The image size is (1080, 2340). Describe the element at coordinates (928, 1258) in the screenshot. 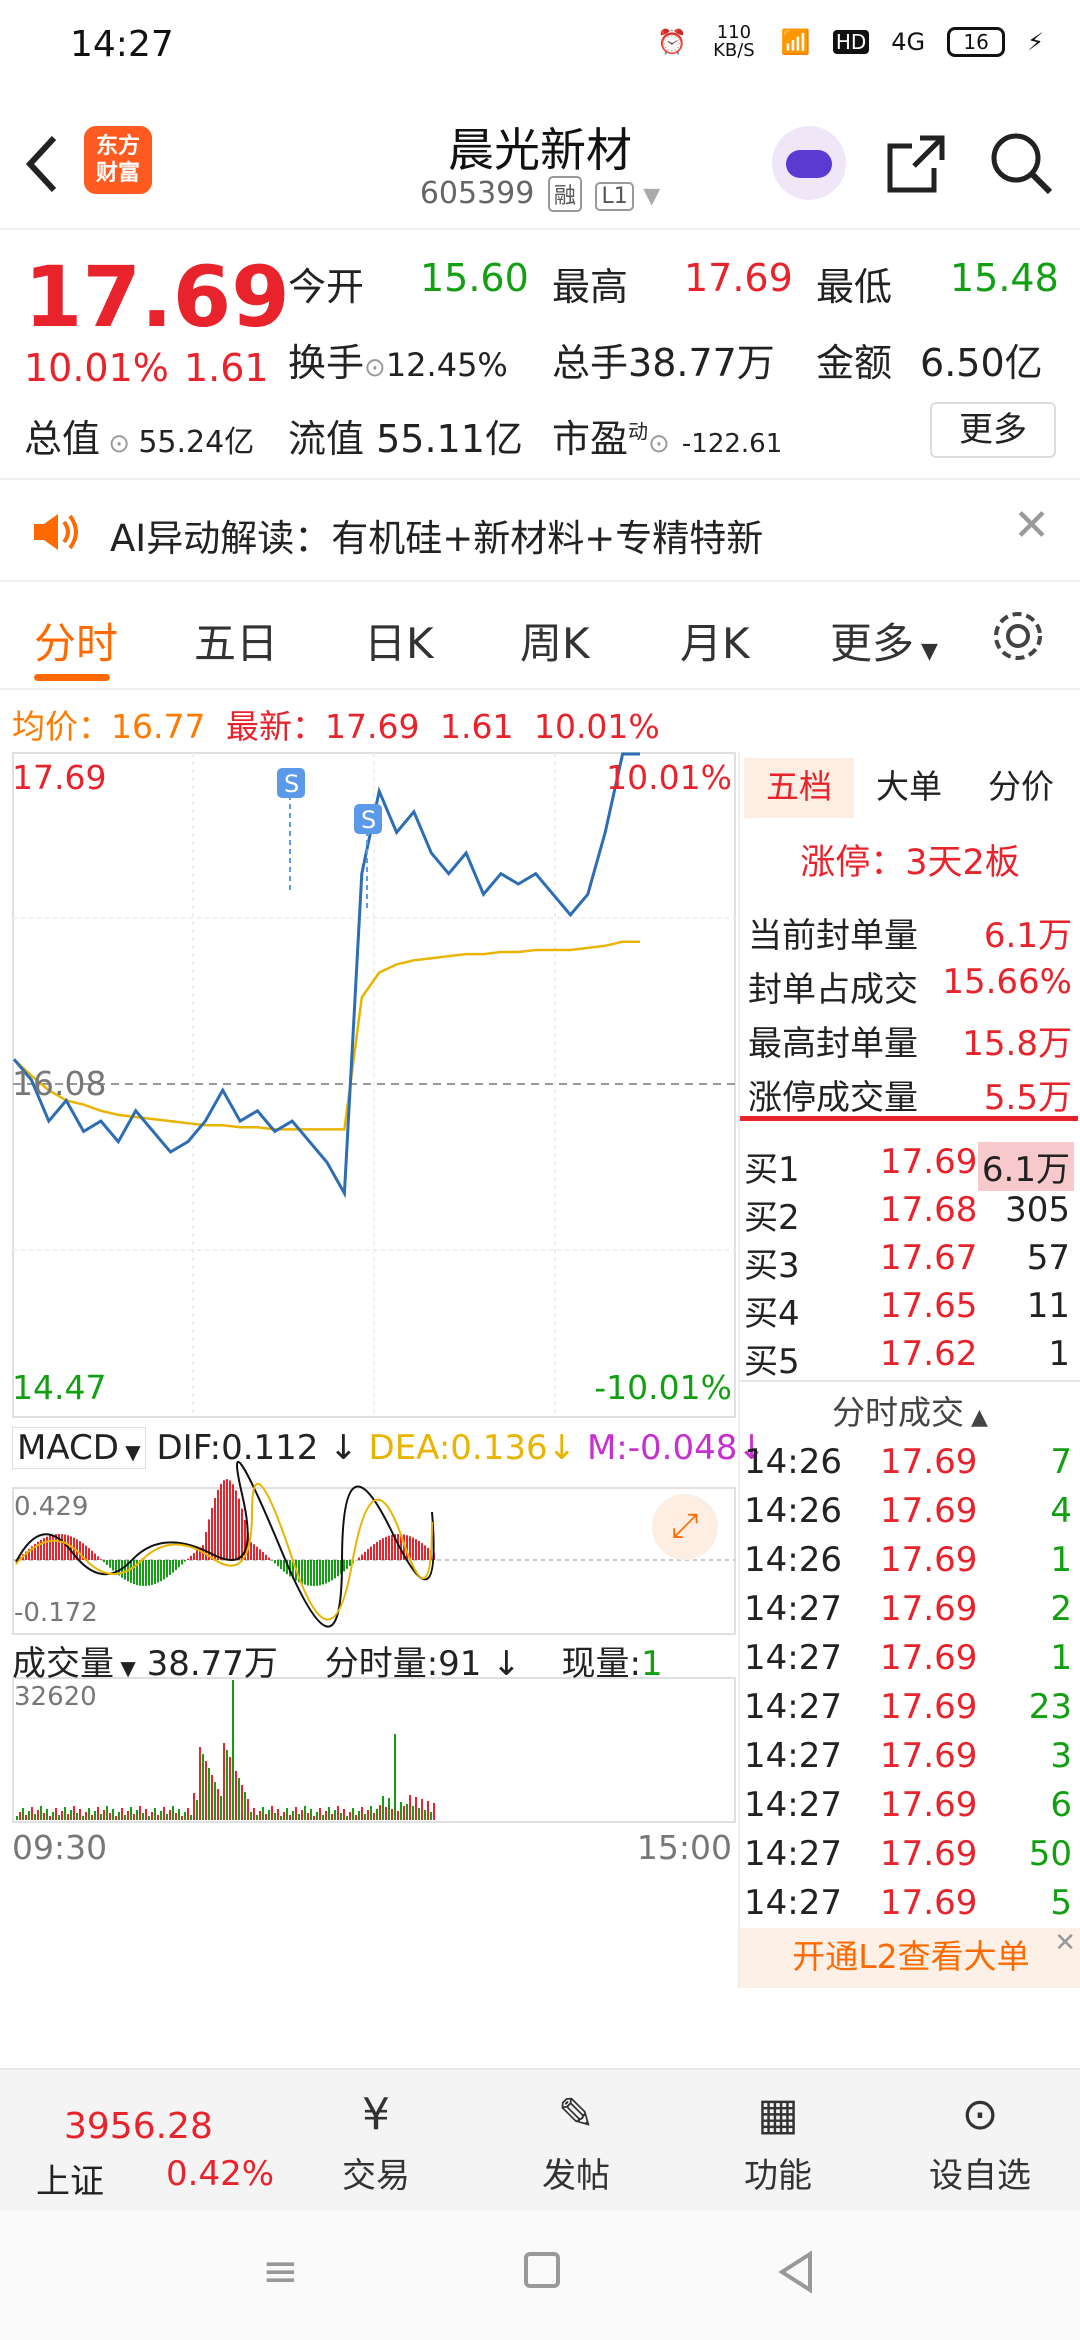

I see `bid-price: 17.67` at that location.